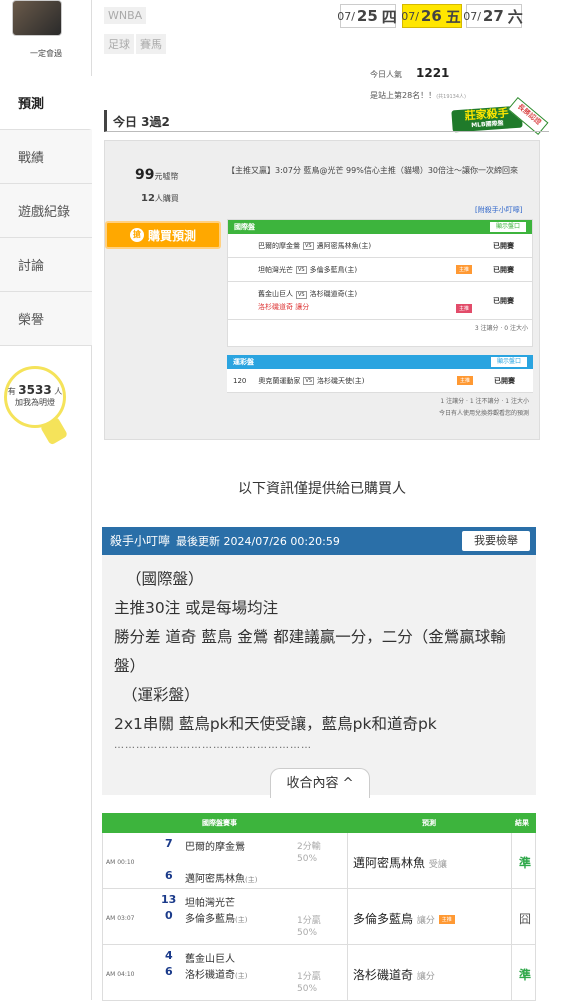  What do you see at coordinates (258, 541) in the screenshot?
I see `updated-time: 最後更新 2024/07/26 00:20:59` at bounding box center [258, 541].